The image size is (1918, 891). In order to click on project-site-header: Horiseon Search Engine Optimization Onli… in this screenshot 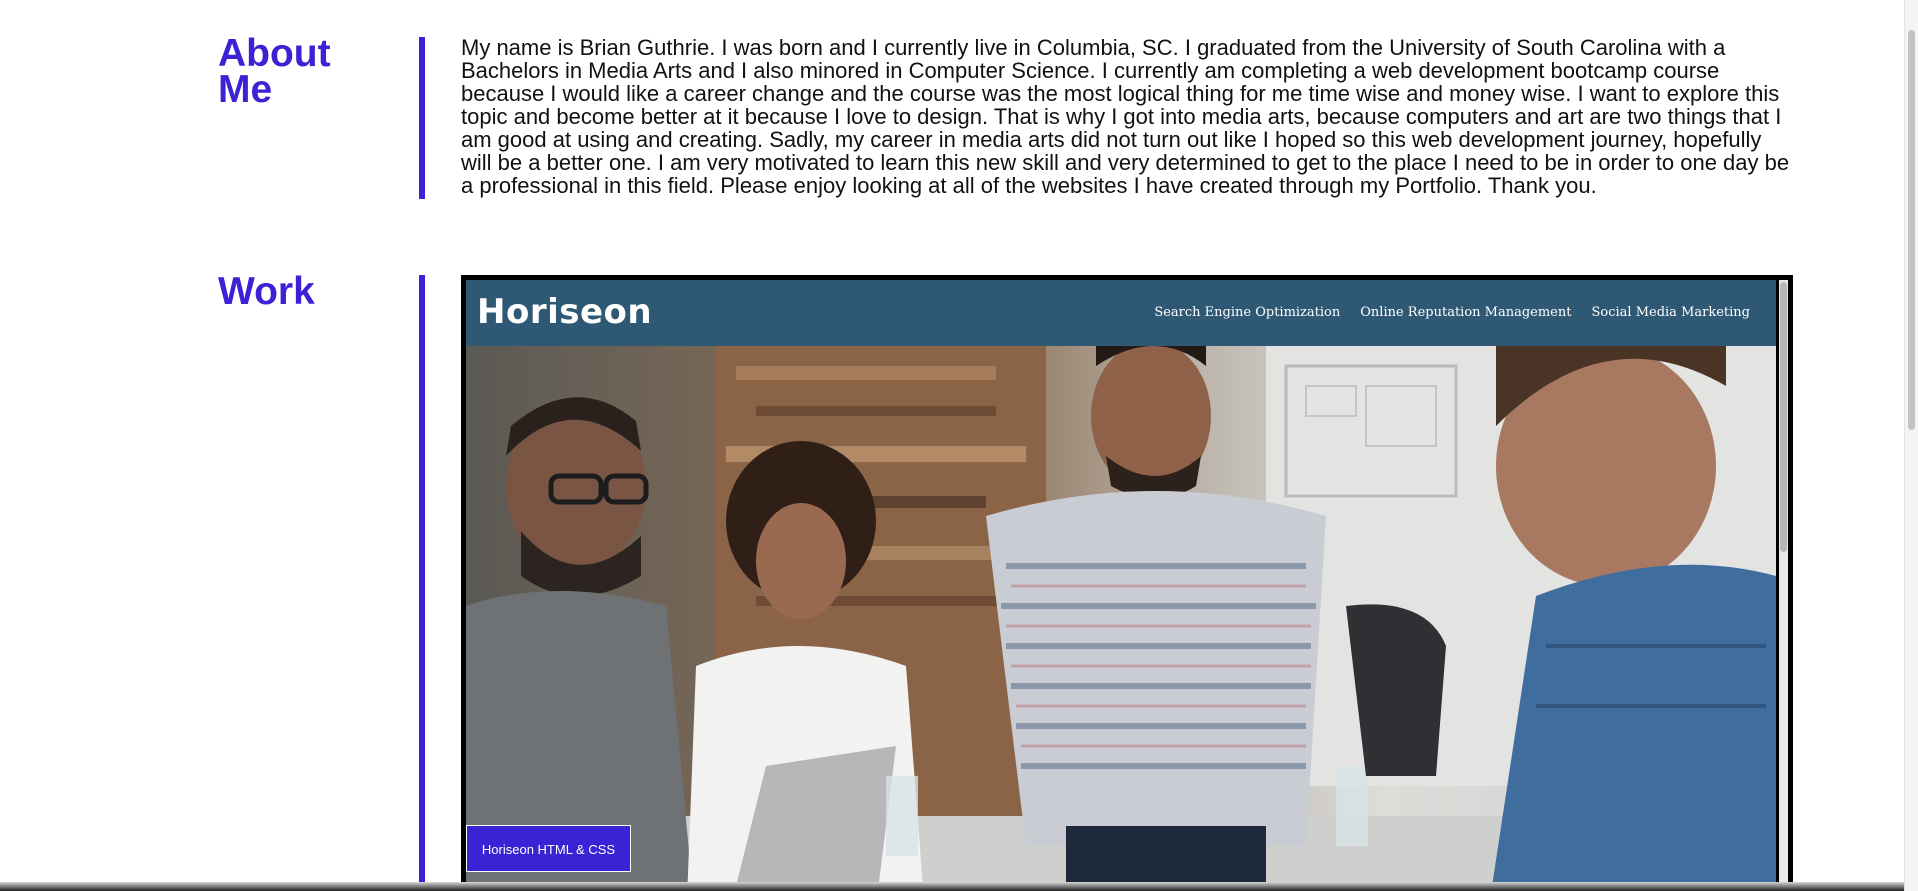, I will do `click(1121, 313)`.